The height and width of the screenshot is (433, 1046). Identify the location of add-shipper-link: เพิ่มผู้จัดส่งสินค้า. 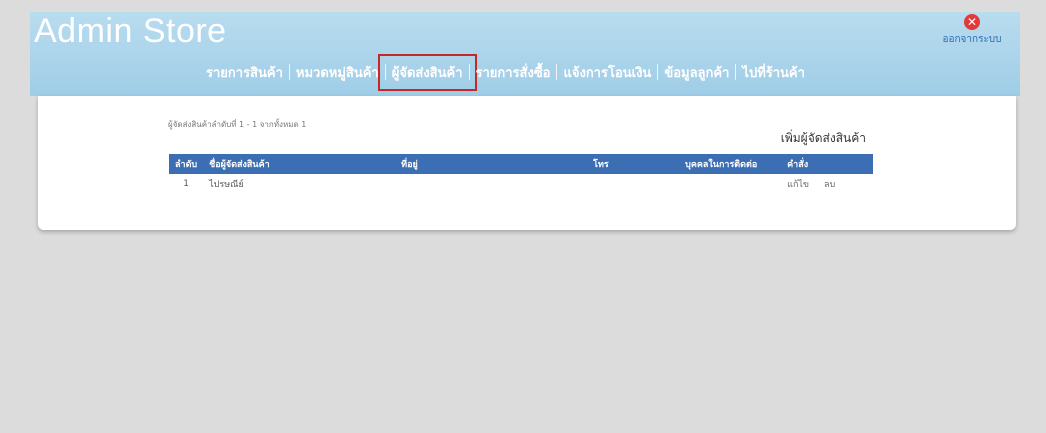
(823, 138).